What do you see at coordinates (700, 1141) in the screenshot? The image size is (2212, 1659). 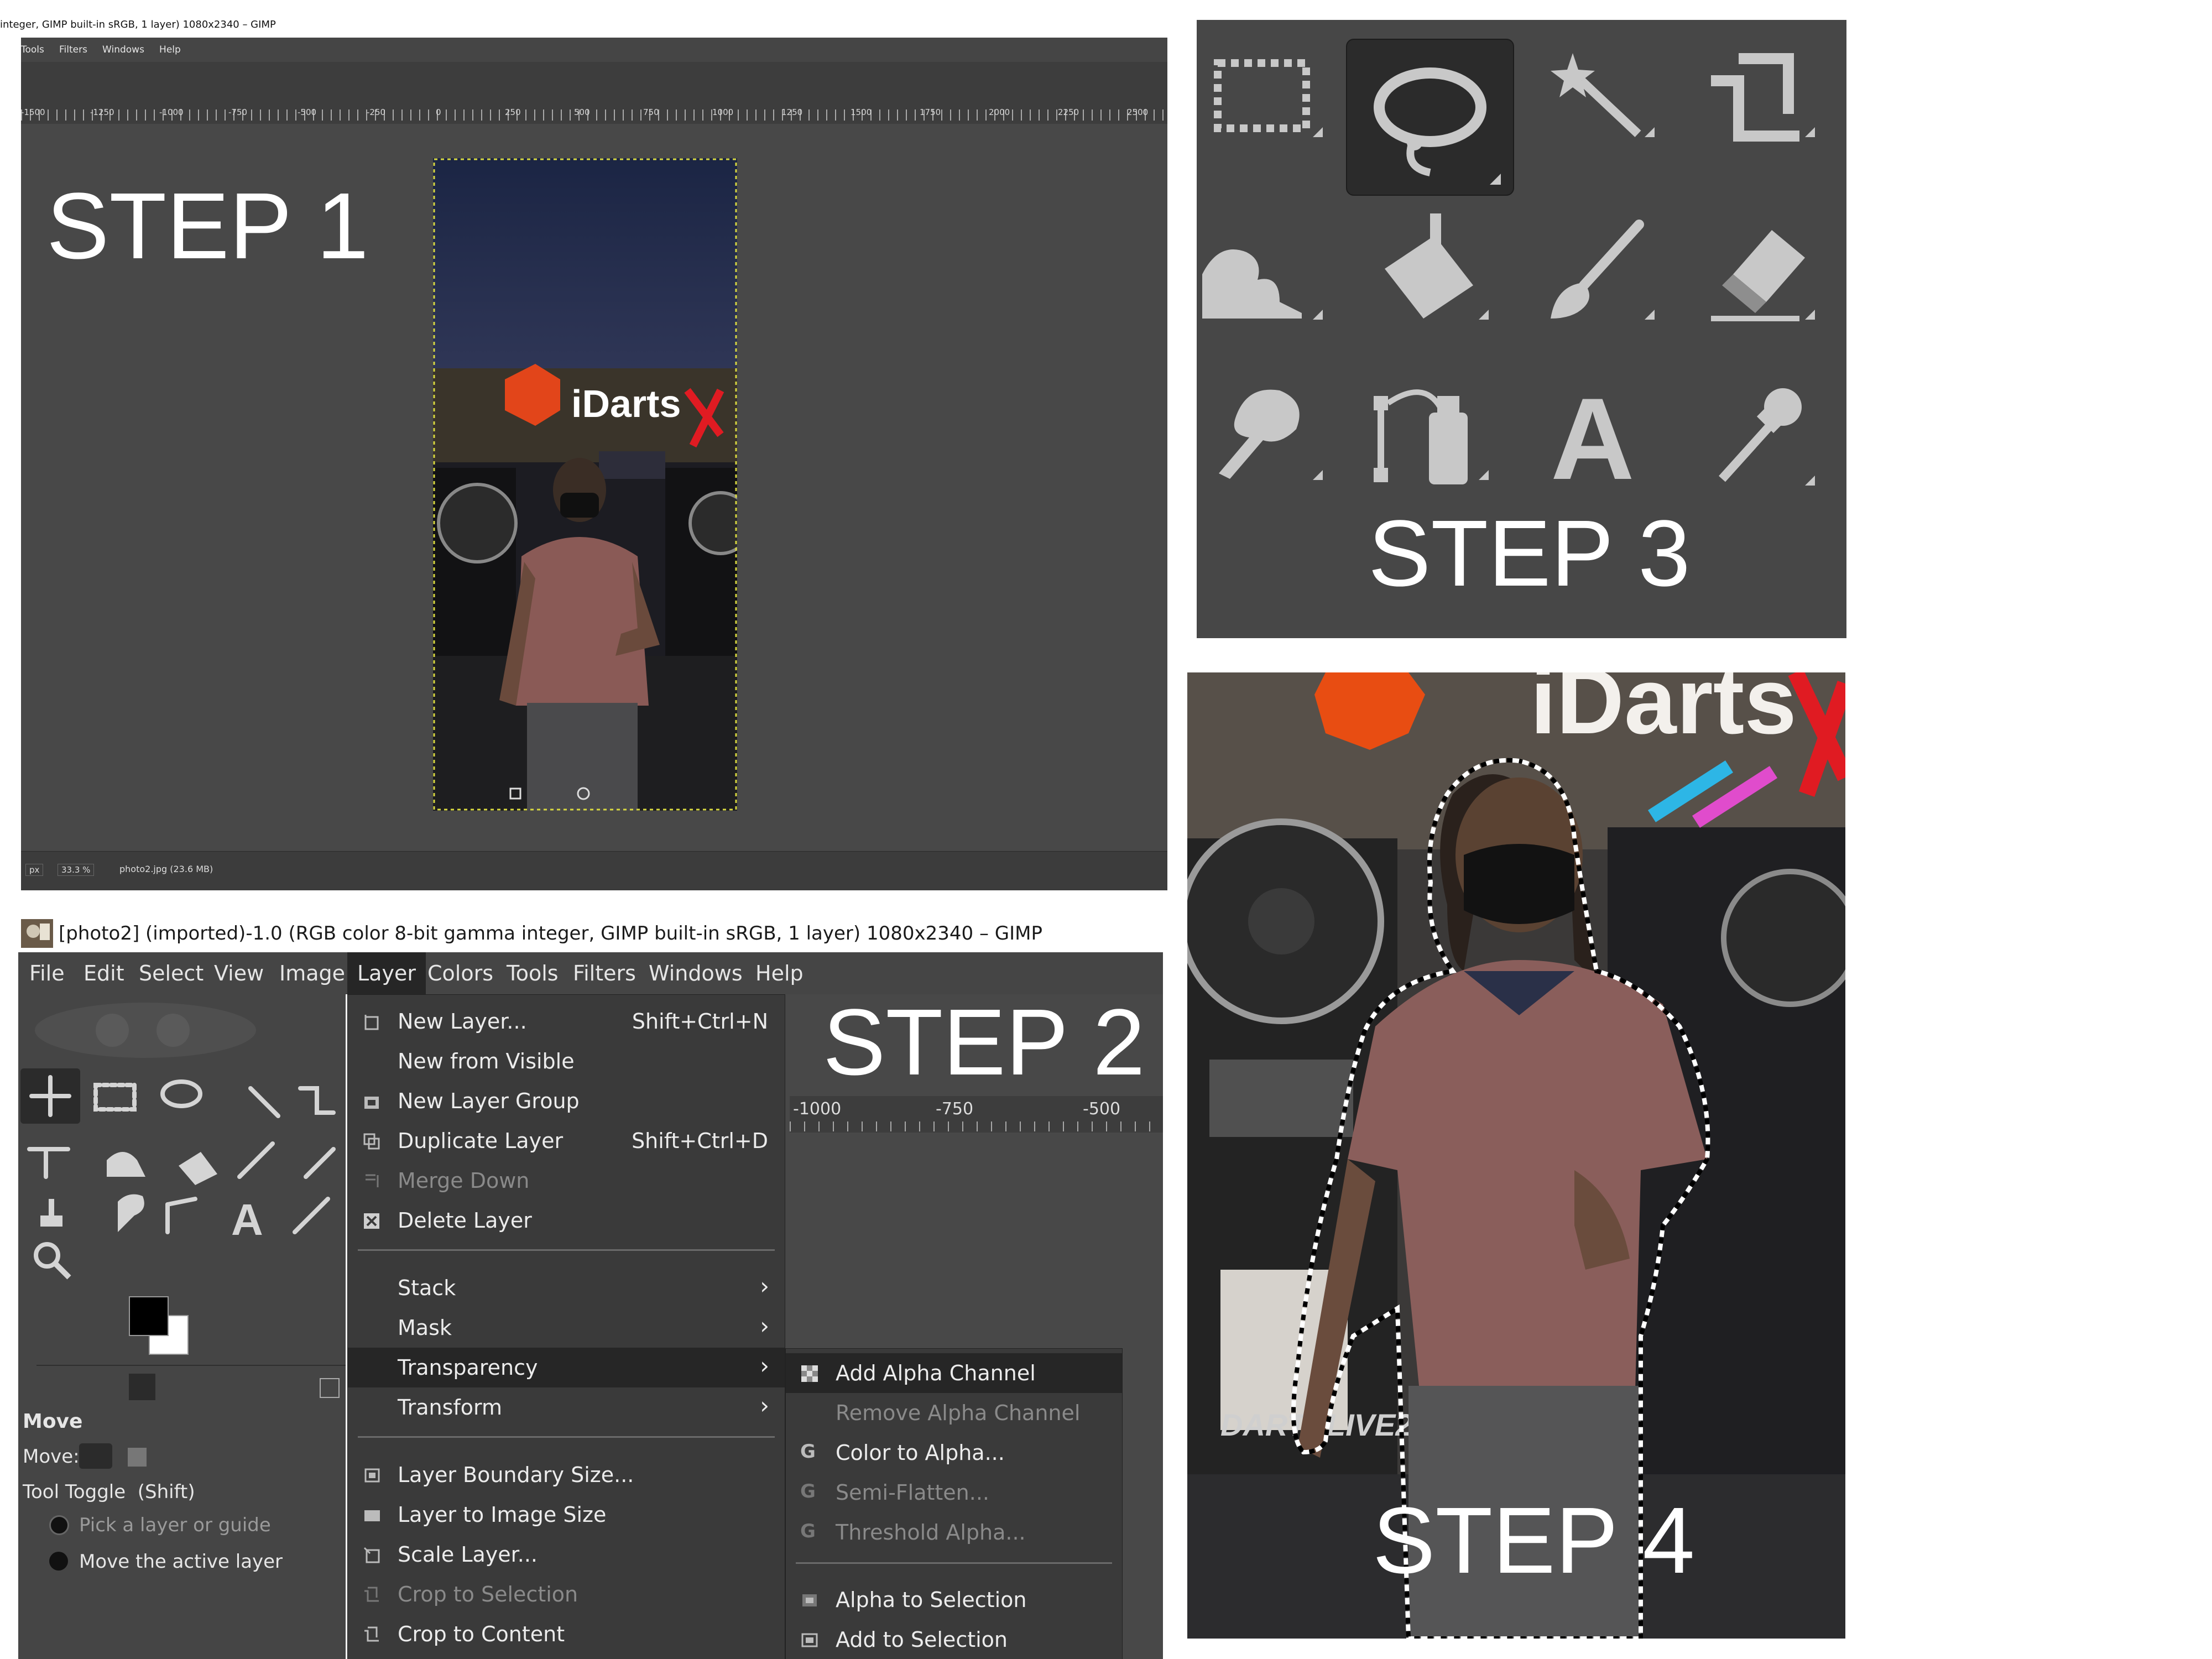 I see `menu-item-shortcut: Shift+Ctrl+D` at bounding box center [700, 1141].